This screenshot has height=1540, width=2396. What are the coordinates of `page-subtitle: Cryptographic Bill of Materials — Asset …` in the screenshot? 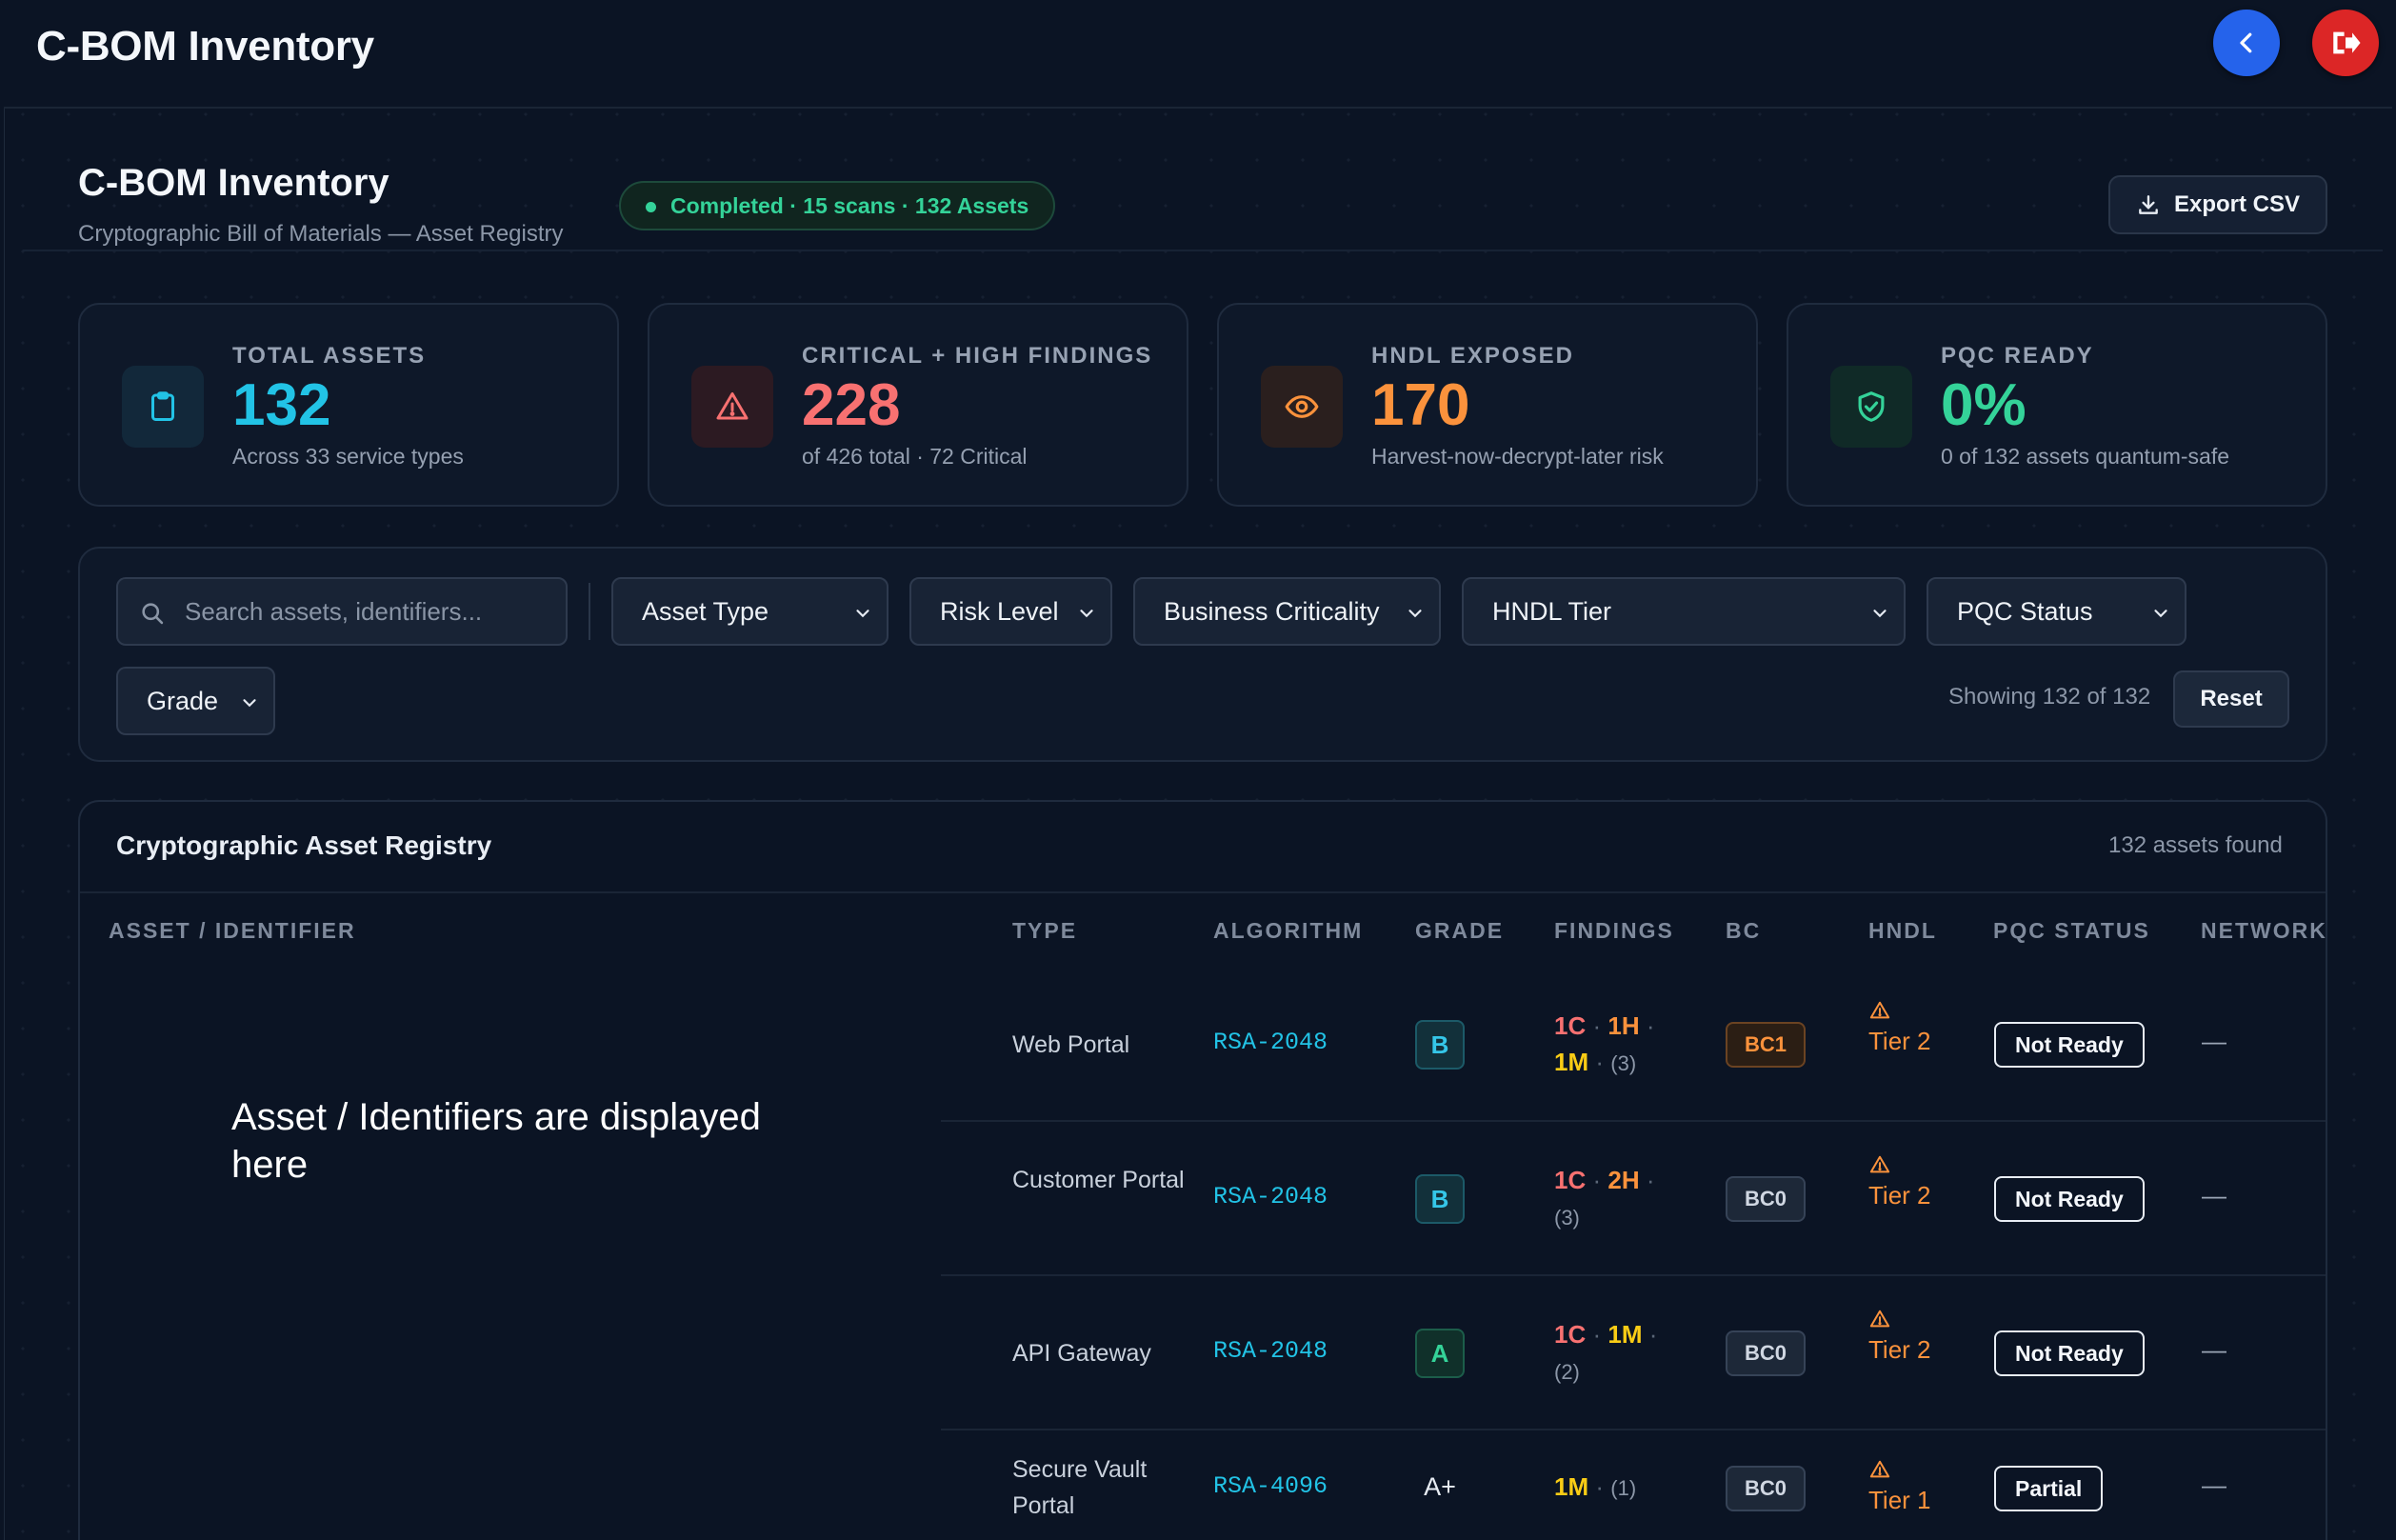 It's located at (321, 234).